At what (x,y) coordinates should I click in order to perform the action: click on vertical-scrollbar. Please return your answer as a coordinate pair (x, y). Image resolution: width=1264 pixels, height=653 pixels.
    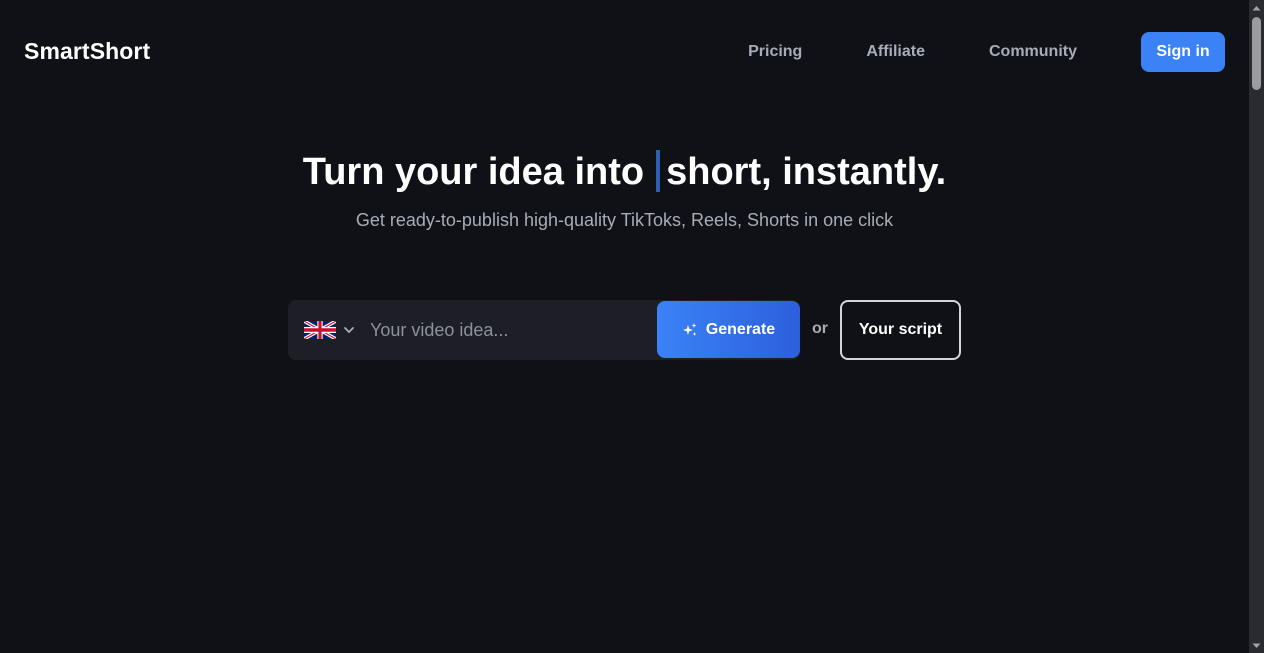
    Looking at the image, I should click on (1256, 326).